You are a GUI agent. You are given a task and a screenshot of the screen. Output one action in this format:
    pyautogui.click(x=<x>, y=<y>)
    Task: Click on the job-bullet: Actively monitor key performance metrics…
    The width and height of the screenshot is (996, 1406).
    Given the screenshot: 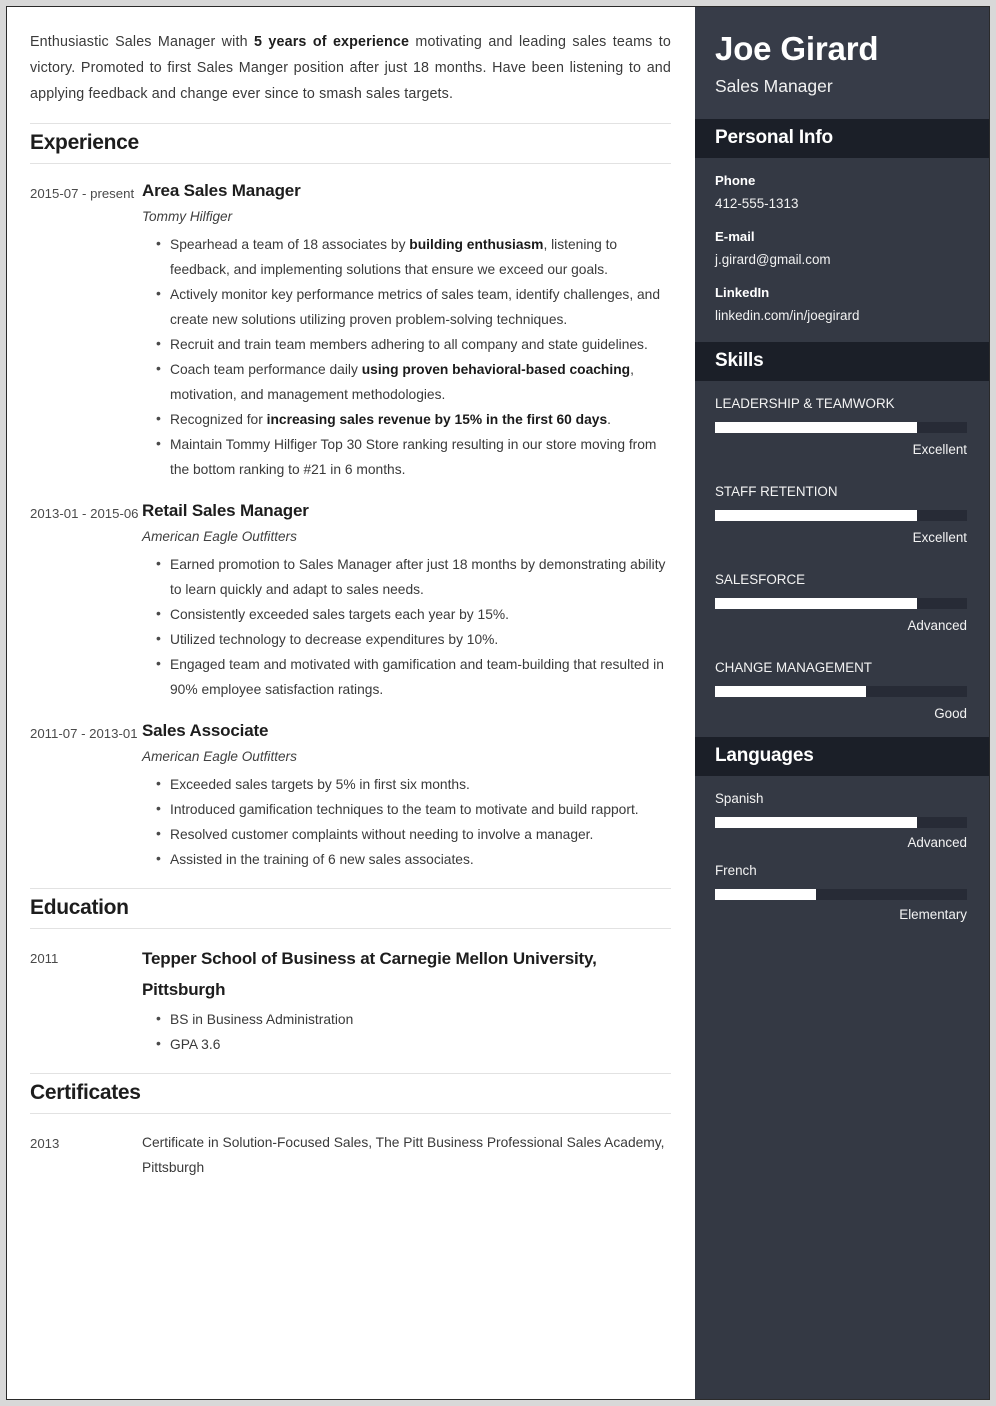 What is the action you would take?
    pyautogui.click(x=413, y=306)
    